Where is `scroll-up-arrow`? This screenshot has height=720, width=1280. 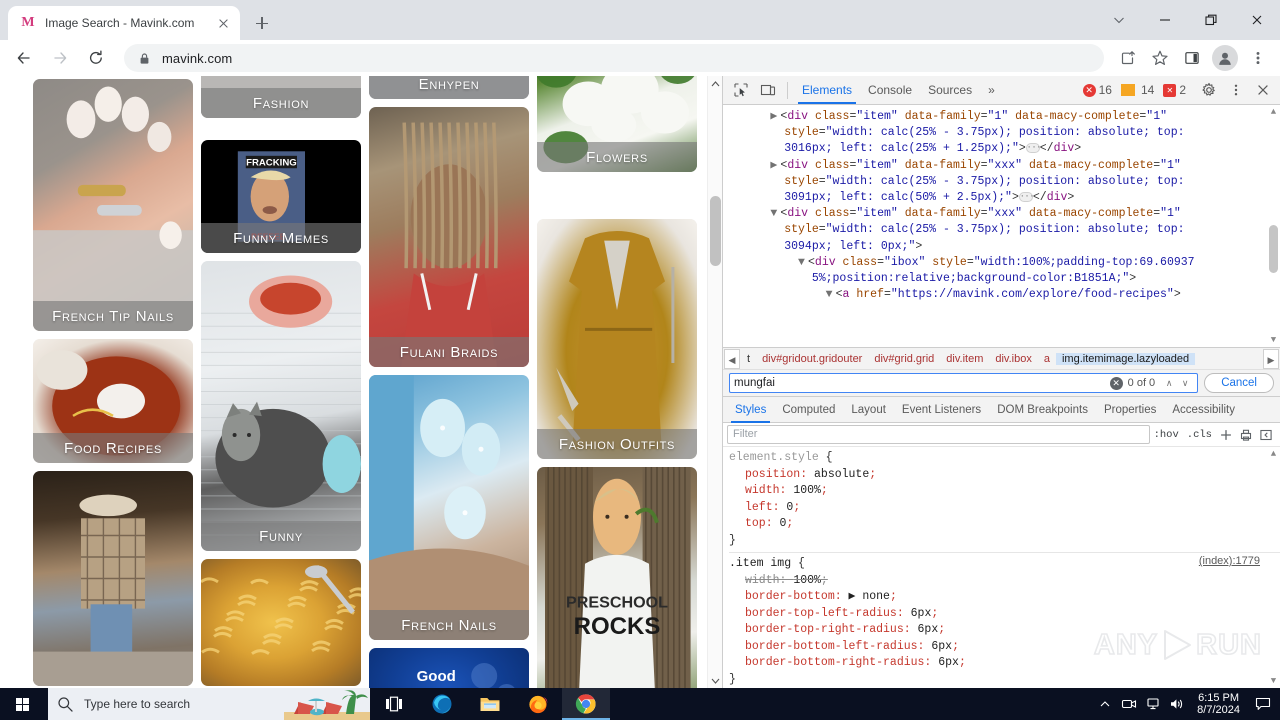
scroll-up-arrow is located at coordinates (715, 83).